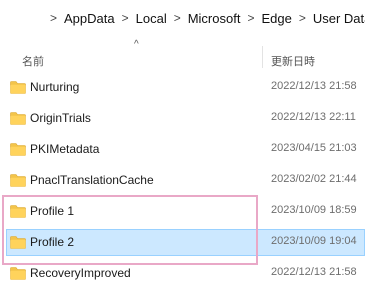 Image resolution: width=365 pixels, height=294 pixels. Describe the element at coordinates (151, 18) in the screenshot. I see `breadcrumb-item-local: Local` at that location.